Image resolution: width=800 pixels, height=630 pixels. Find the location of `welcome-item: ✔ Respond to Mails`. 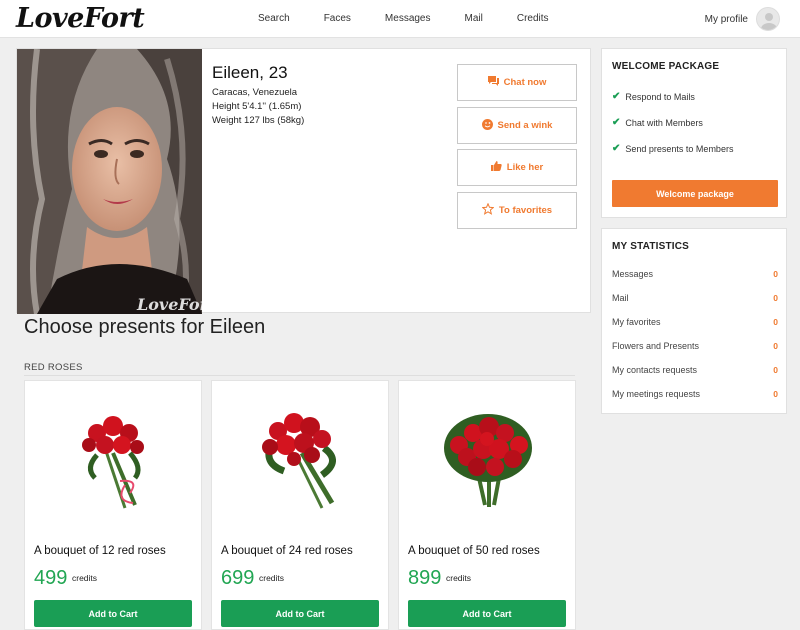

welcome-item: ✔ Respond to Mails is located at coordinates (653, 96).